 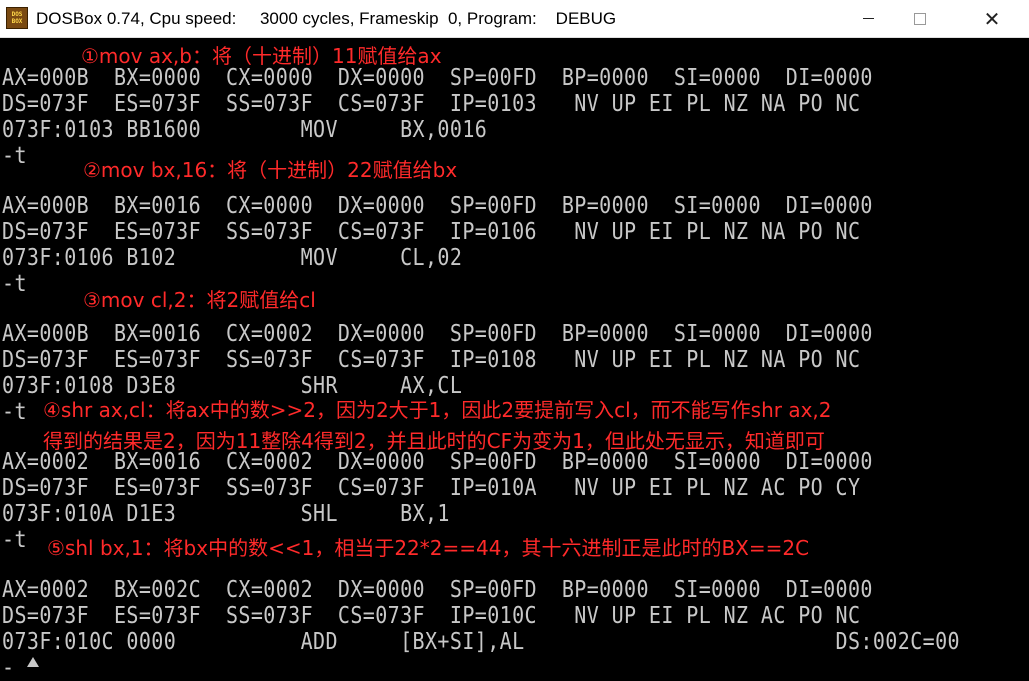 What do you see at coordinates (199, 300) in the screenshot?
I see `annotation-3: ③mov cl,2：将2赋值给cl` at bounding box center [199, 300].